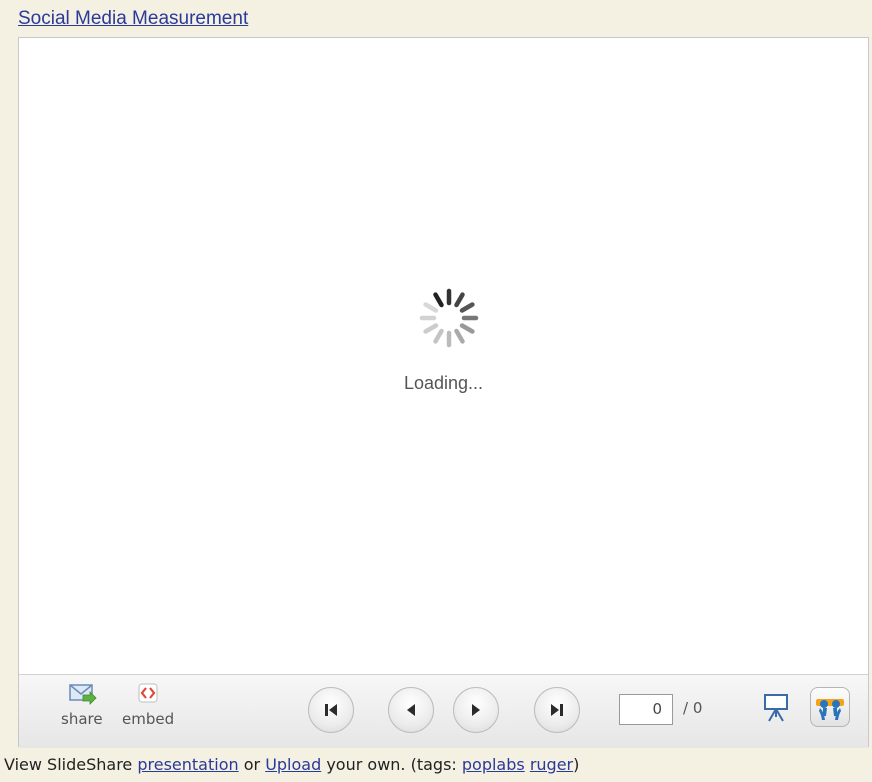 The height and width of the screenshot is (782, 872). Describe the element at coordinates (82, 719) in the screenshot. I see `share-label: share` at that location.